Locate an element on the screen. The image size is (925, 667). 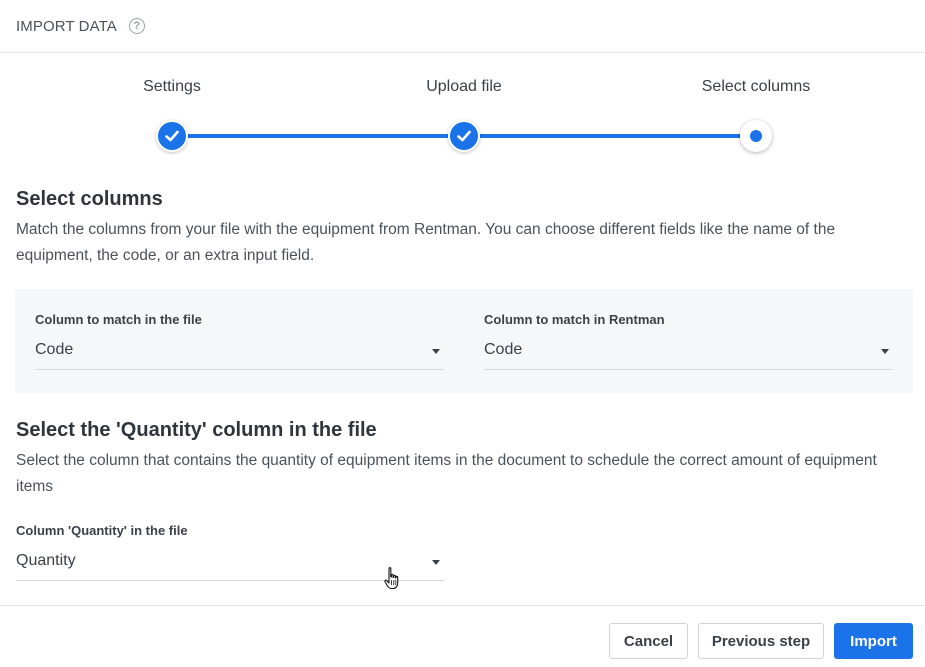
step-current-dot-icon is located at coordinates (756, 136).